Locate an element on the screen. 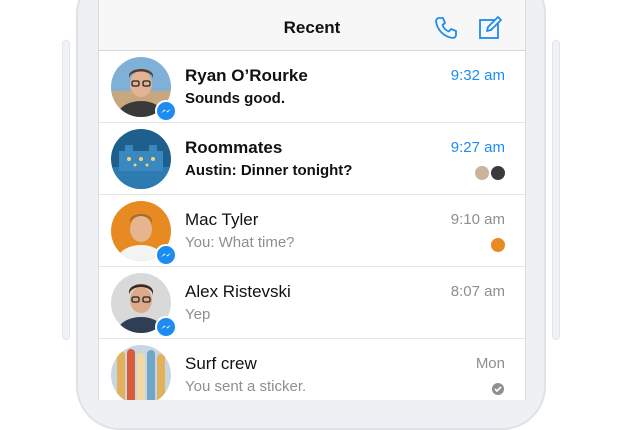  status-bar is located at coordinates (312, 4).